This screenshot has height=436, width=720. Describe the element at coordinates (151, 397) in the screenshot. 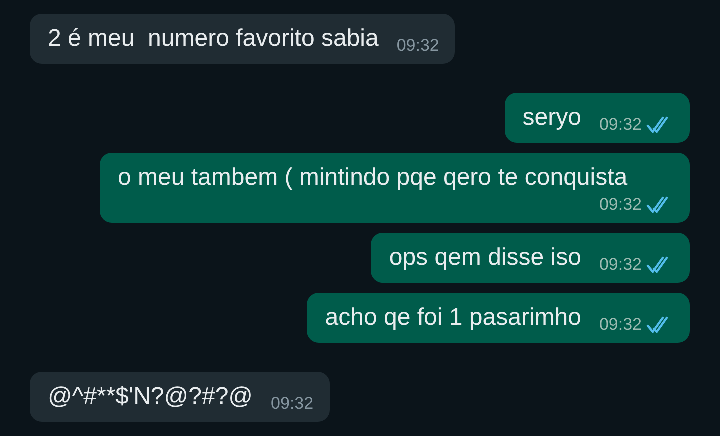

I see `message-text: @^#**$'N?@?#?@` at that location.